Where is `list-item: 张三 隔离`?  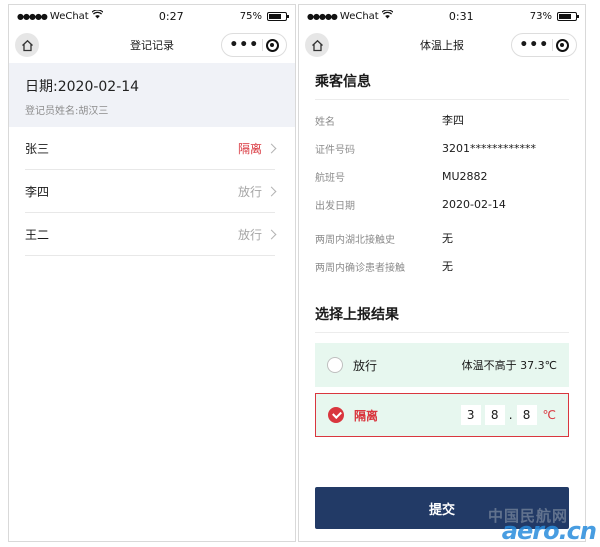
list-item: 张三 隔离 is located at coordinates (151, 148).